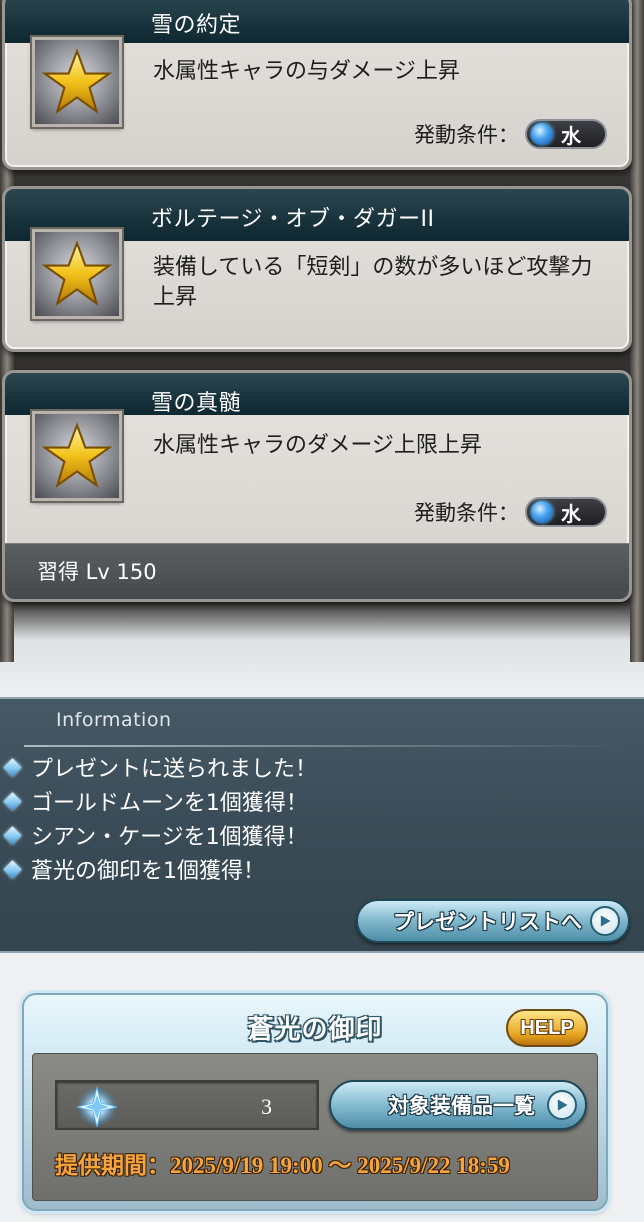  What do you see at coordinates (317, 394) in the screenshot?
I see `skill-header` at bounding box center [317, 394].